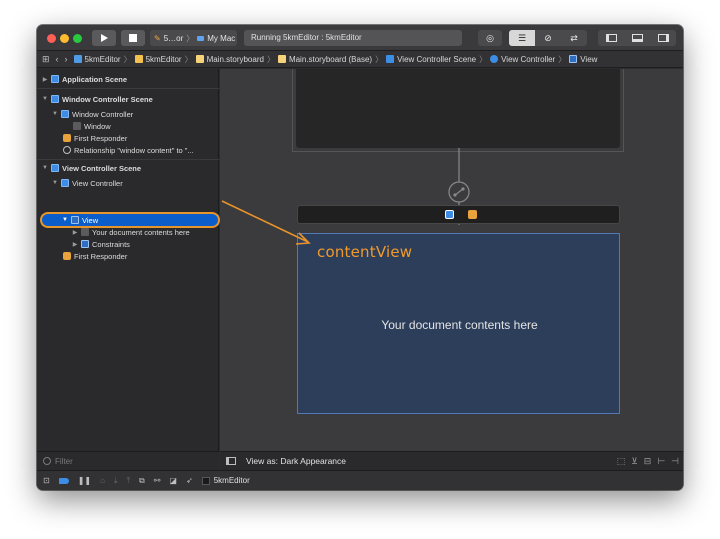 Image resolution: width=720 pixels, height=539 pixels. What do you see at coordinates (57, 59) in the screenshot?
I see `back-arrow-icon: ‹` at bounding box center [57, 59].